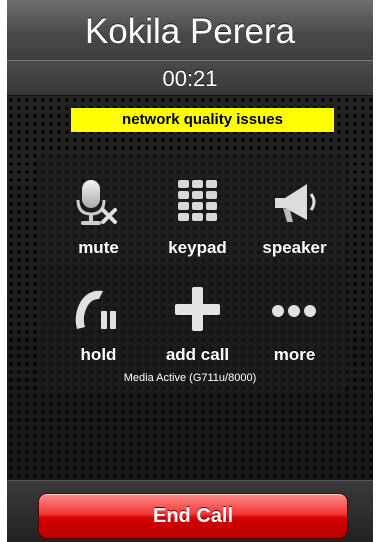 Image resolution: width=380 pixels, height=542 pixels. I want to click on keypad-label: keypad, so click(197, 247).